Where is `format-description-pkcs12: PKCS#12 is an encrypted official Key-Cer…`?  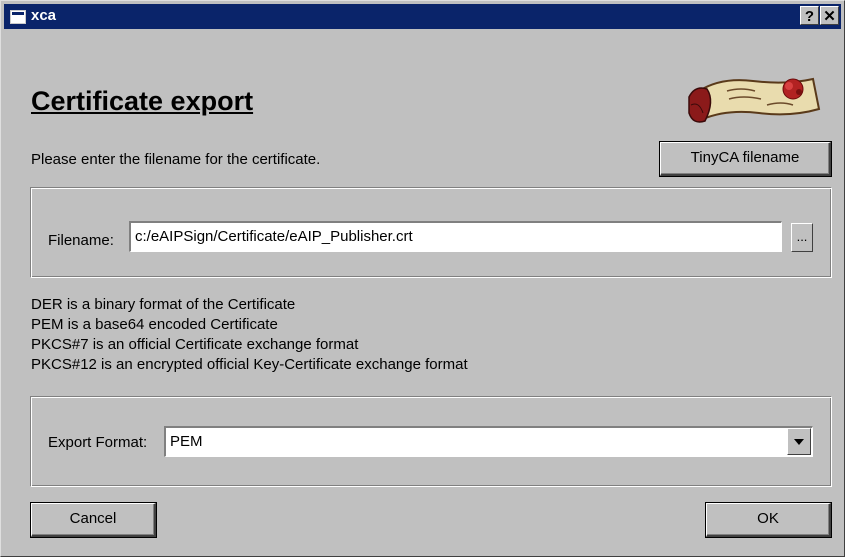
format-description-pkcs12: PKCS#12 is an encrypted official Key-Cer… is located at coordinates (249, 364).